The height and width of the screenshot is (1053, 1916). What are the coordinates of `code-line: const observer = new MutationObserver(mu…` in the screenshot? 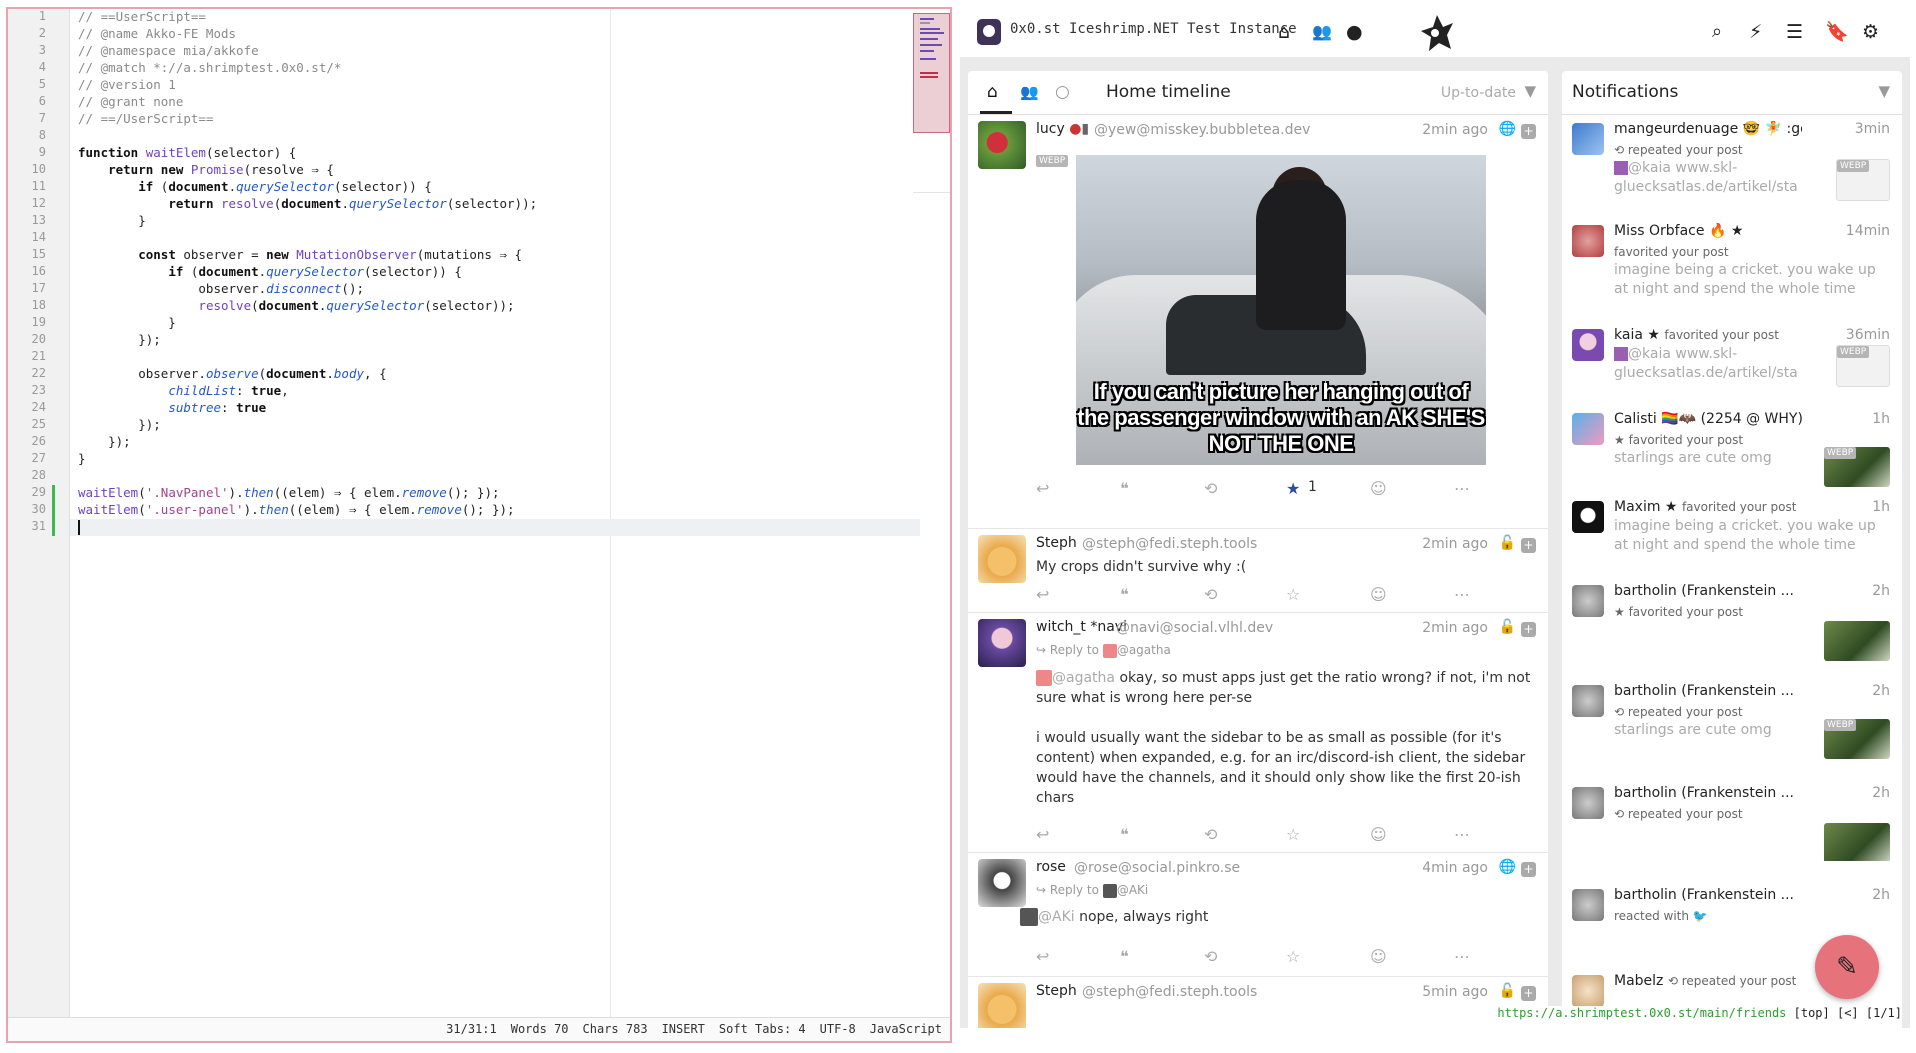 It's located at (495, 255).